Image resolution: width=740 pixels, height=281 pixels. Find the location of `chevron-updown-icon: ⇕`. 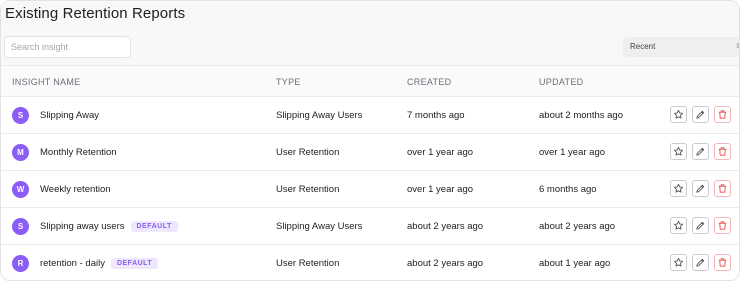

chevron-updown-icon: ⇕ is located at coordinates (737, 46).